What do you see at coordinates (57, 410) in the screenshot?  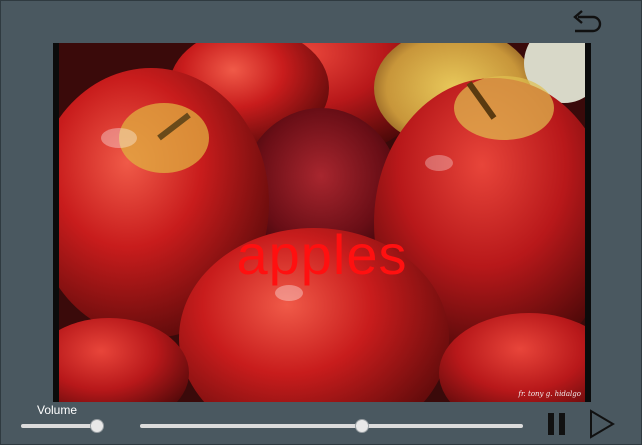 I see `volume-label: Volume` at bounding box center [57, 410].